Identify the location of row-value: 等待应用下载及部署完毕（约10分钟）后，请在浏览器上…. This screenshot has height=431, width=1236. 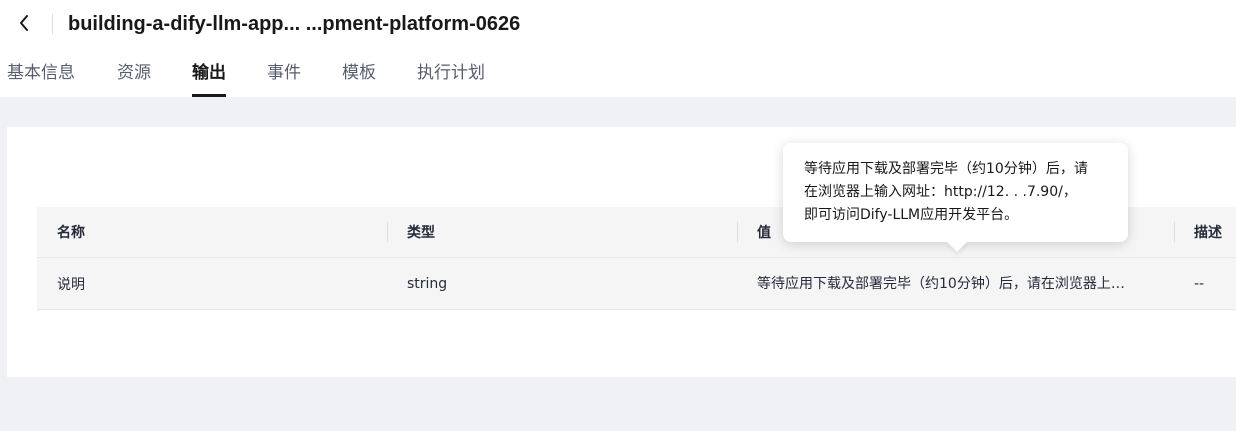
(957, 283).